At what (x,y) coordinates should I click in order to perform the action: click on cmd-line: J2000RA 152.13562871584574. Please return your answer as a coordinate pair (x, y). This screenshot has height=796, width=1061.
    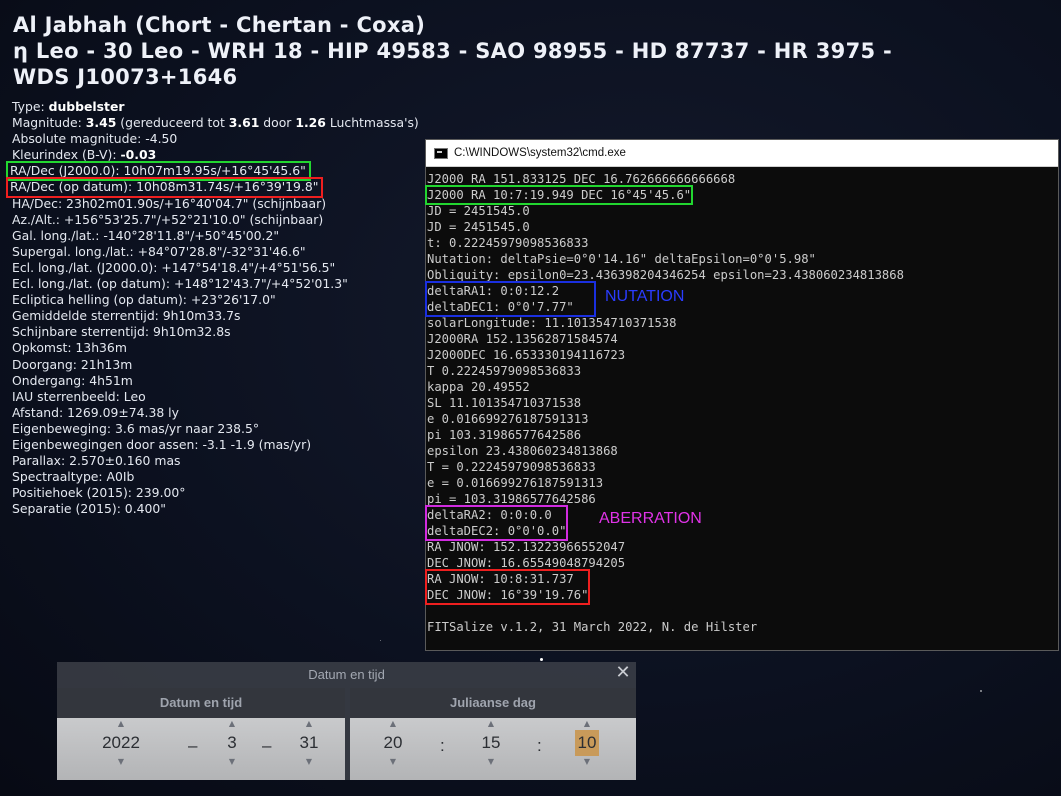
    Looking at the image, I should click on (522, 339).